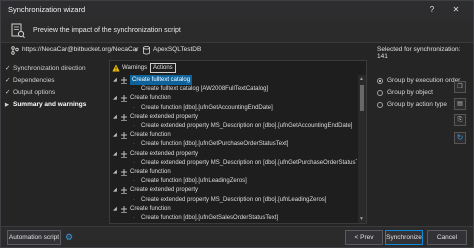 The height and width of the screenshot is (248, 474). Describe the element at coordinates (177, 49) in the screenshot. I see `target-database: ApexSQLTestDB` at that location.